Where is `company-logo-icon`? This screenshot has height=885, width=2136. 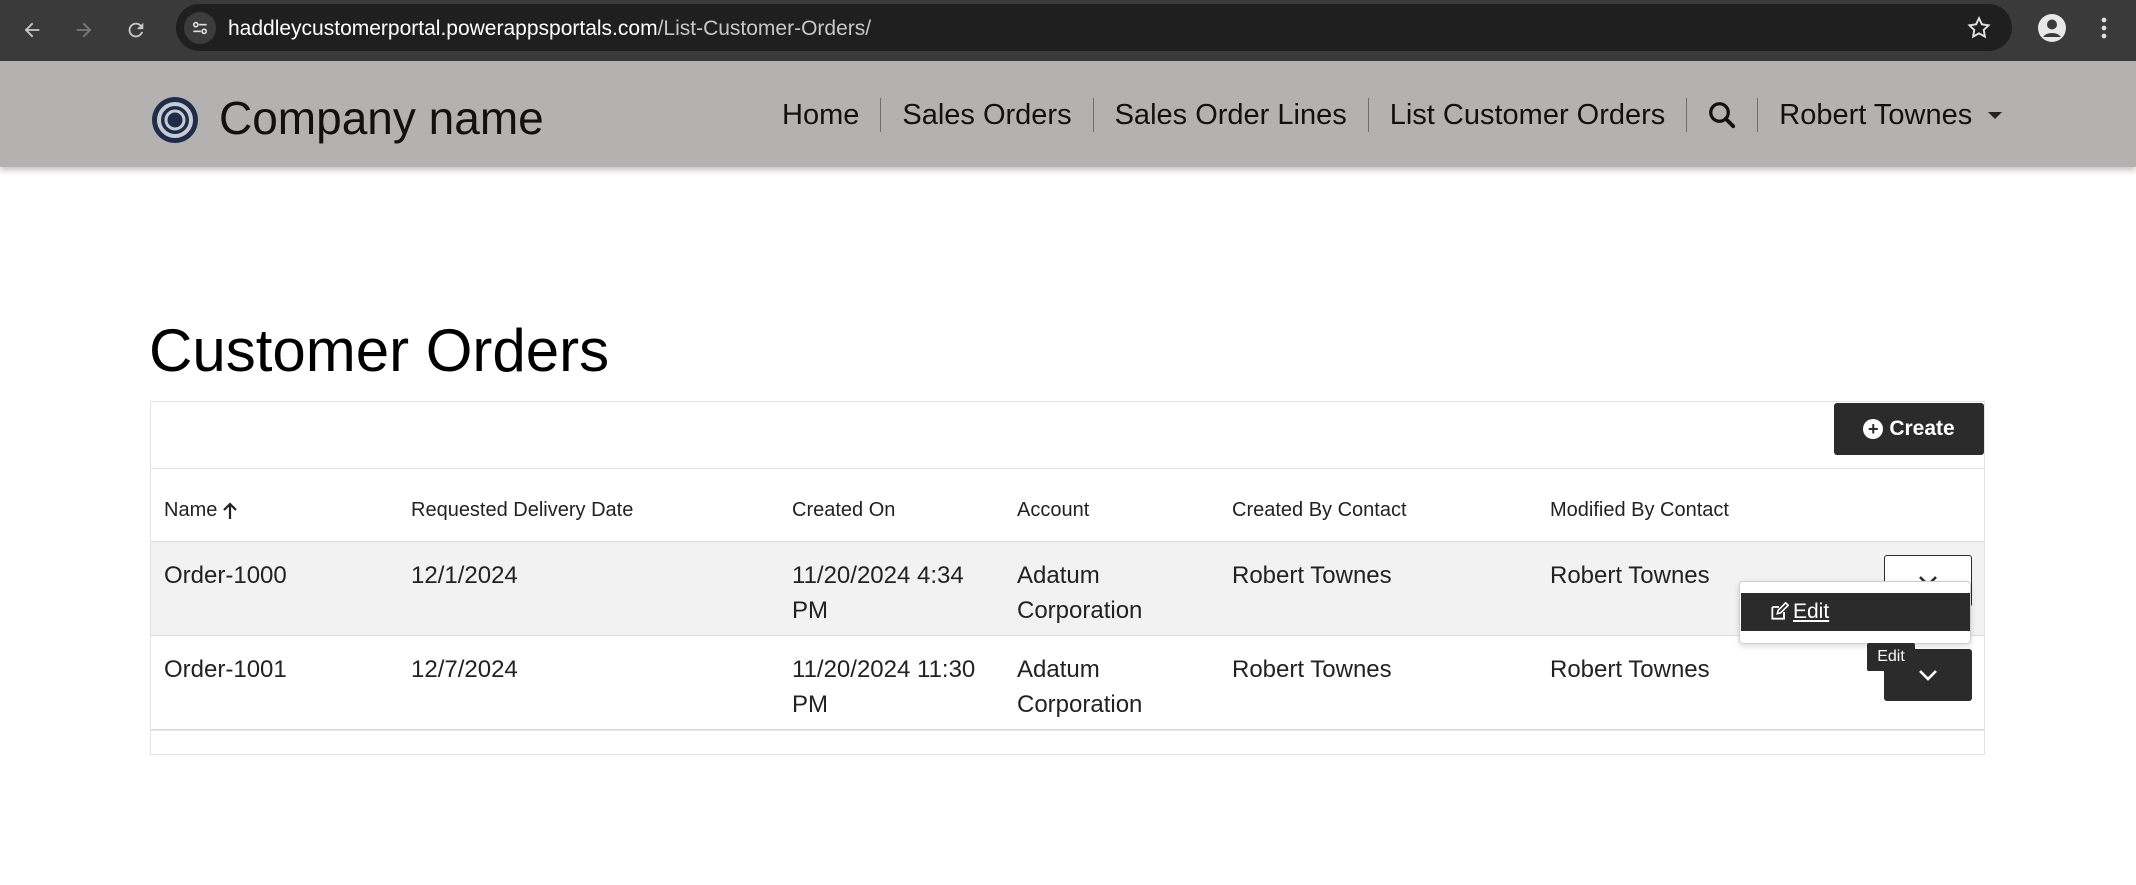
company-logo-icon is located at coordinates (175, 120).